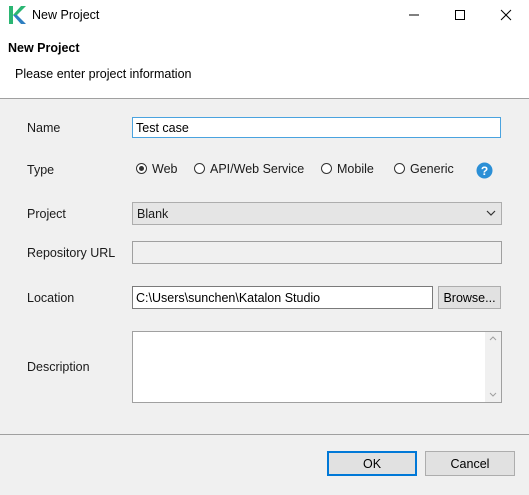  Describe the element at coordinates (317, 367) in the screenshot. I see `description-field` at that location.